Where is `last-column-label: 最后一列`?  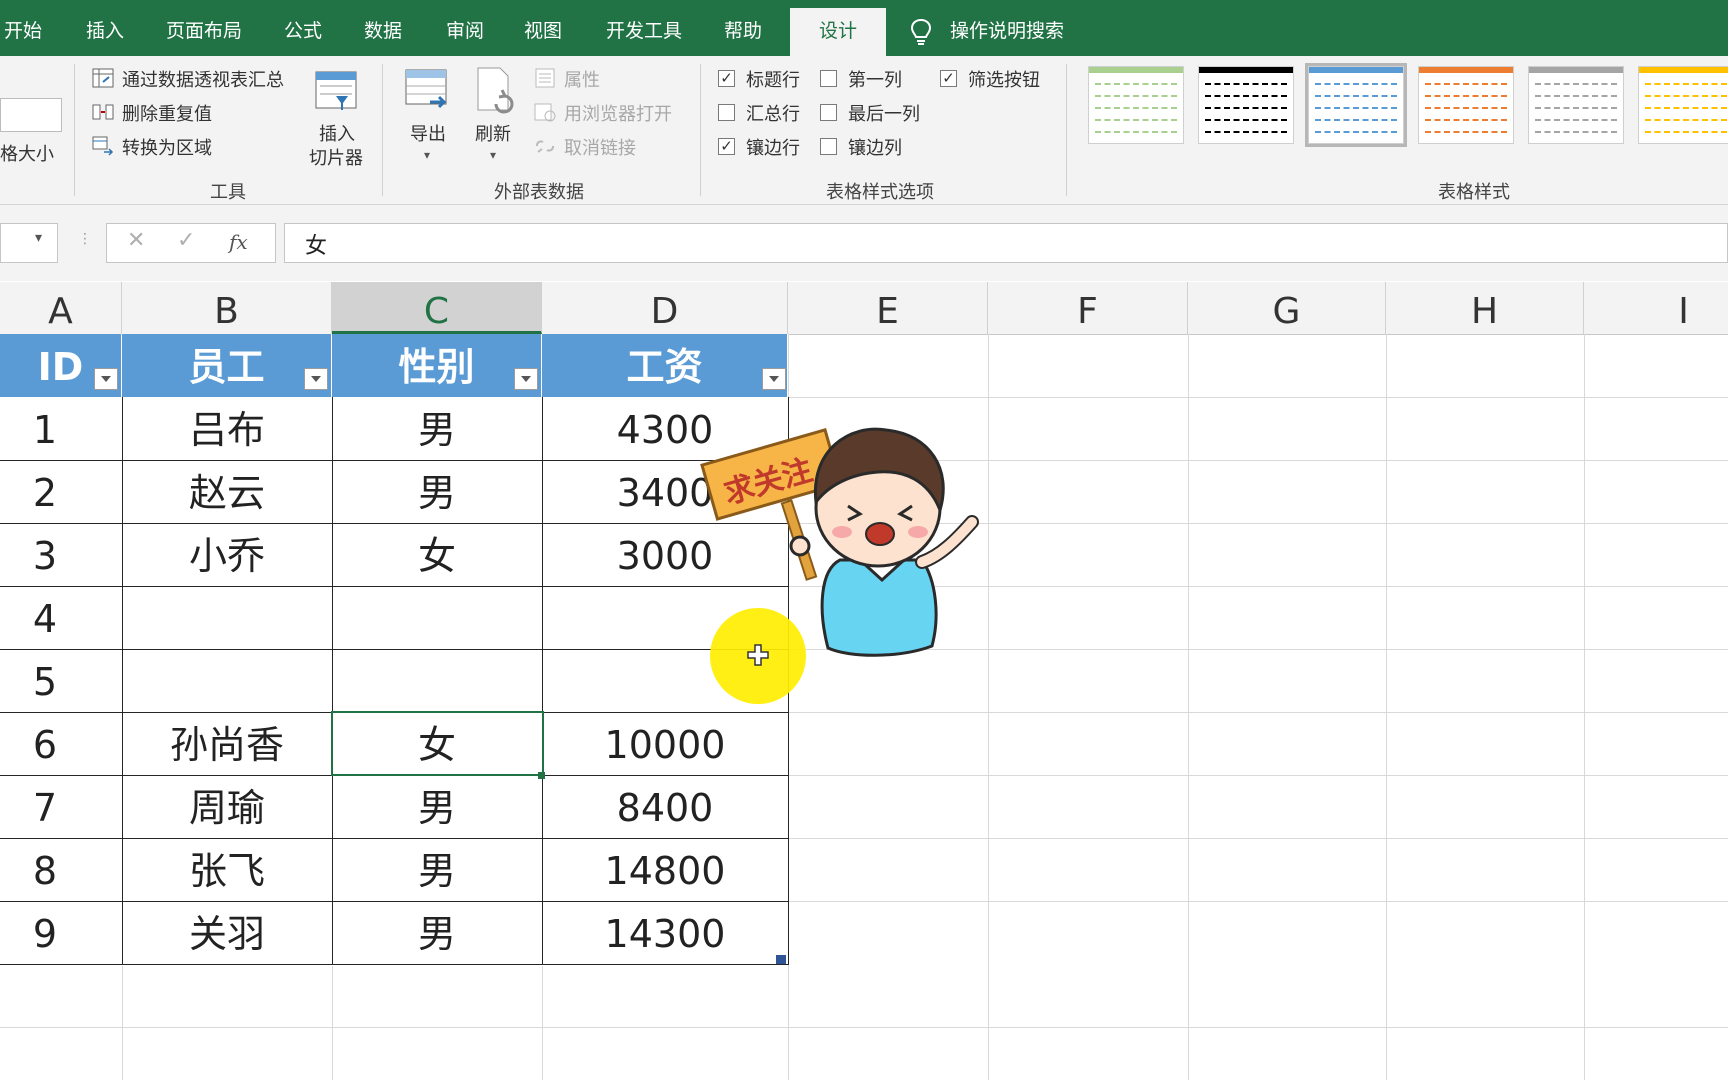 last-column-label: 最后一列 is located at coordinates (884, 114).